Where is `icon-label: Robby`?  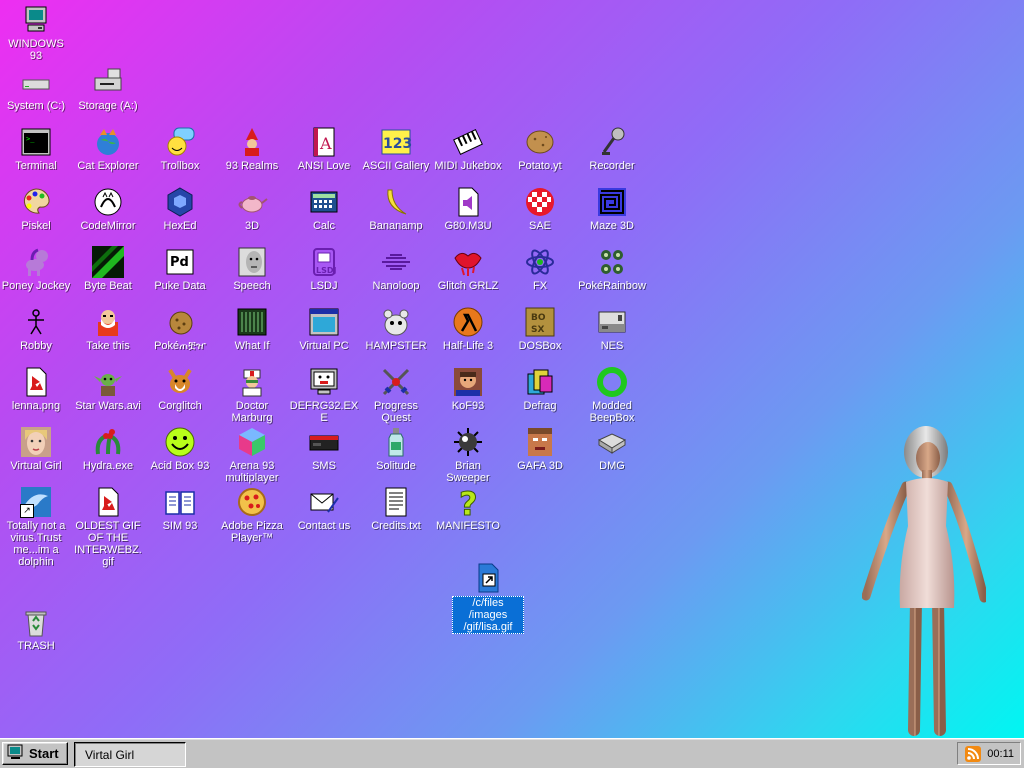 icon-label: Robby is located at coordinates (36, 346).